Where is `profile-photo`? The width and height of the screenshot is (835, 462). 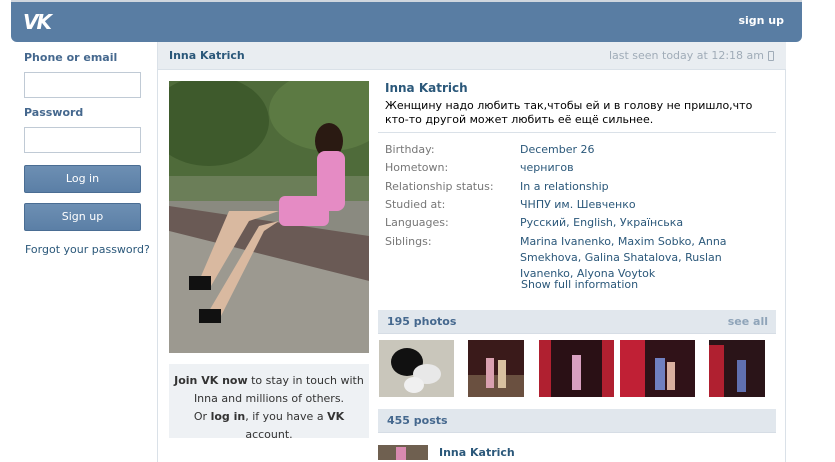 profile-photo is located at coordinates (269, 217).